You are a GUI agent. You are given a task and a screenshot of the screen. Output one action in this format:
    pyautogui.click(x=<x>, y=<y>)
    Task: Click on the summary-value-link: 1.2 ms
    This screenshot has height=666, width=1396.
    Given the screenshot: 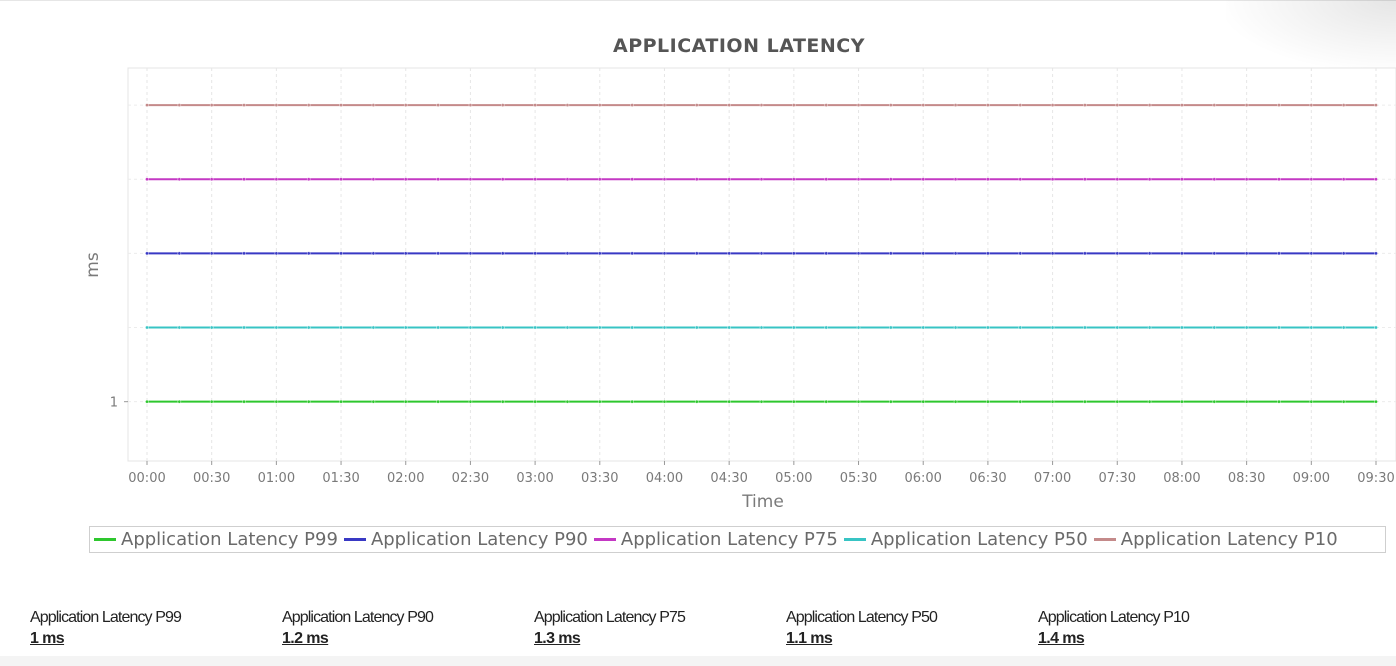 What is the action you would take?
    pyautogui.click(x=408, y=639)
    